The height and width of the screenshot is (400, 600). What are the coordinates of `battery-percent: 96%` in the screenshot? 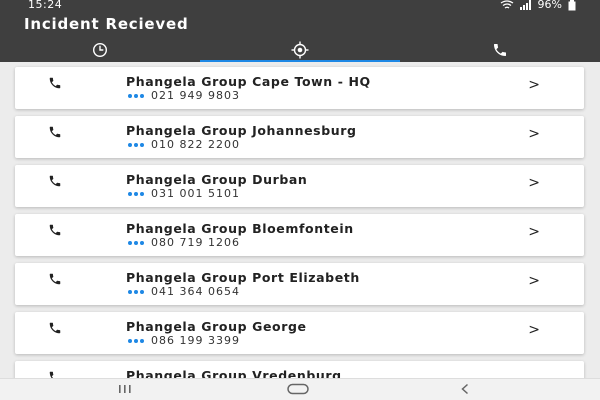 It's located at (549, 5).